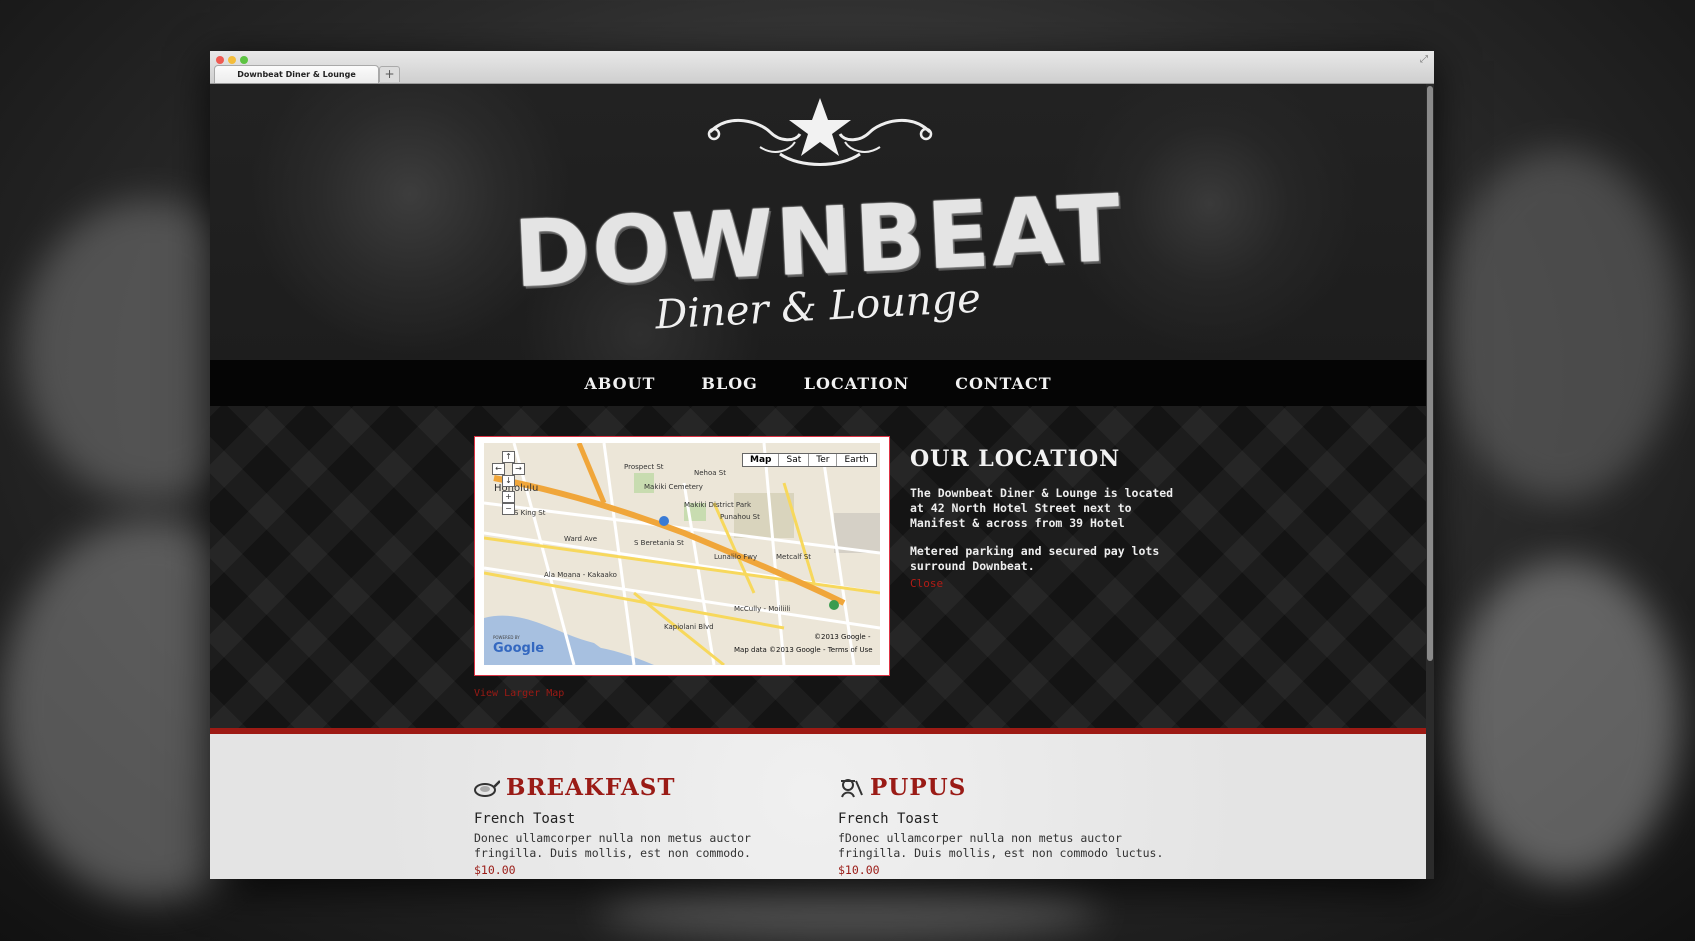 This screenshot has height=941, width=1695. What do you see at coordinates (689, 627) in the screenshot?
I see `map-label: Kapiolani Blvd` at bounding box center [689, 627].